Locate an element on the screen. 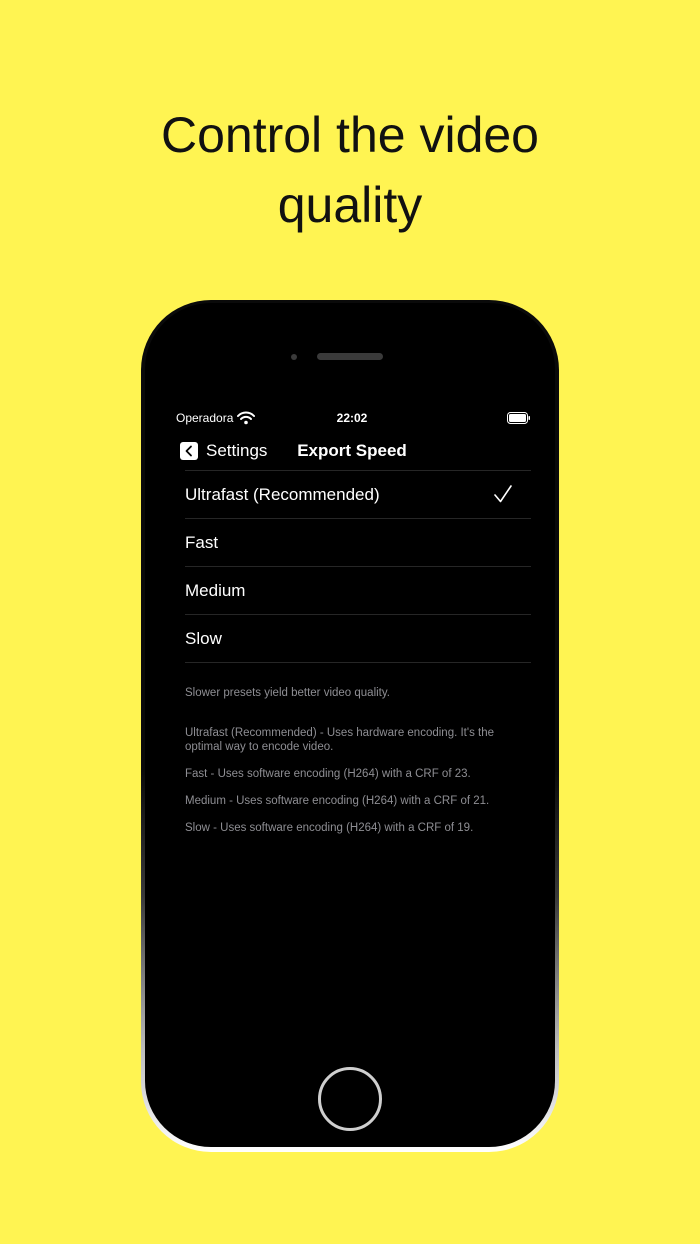 Image resolution: width=700 pixels, height=1244 pixels. page-title: Export Speed is located at coordinates (352, 450).